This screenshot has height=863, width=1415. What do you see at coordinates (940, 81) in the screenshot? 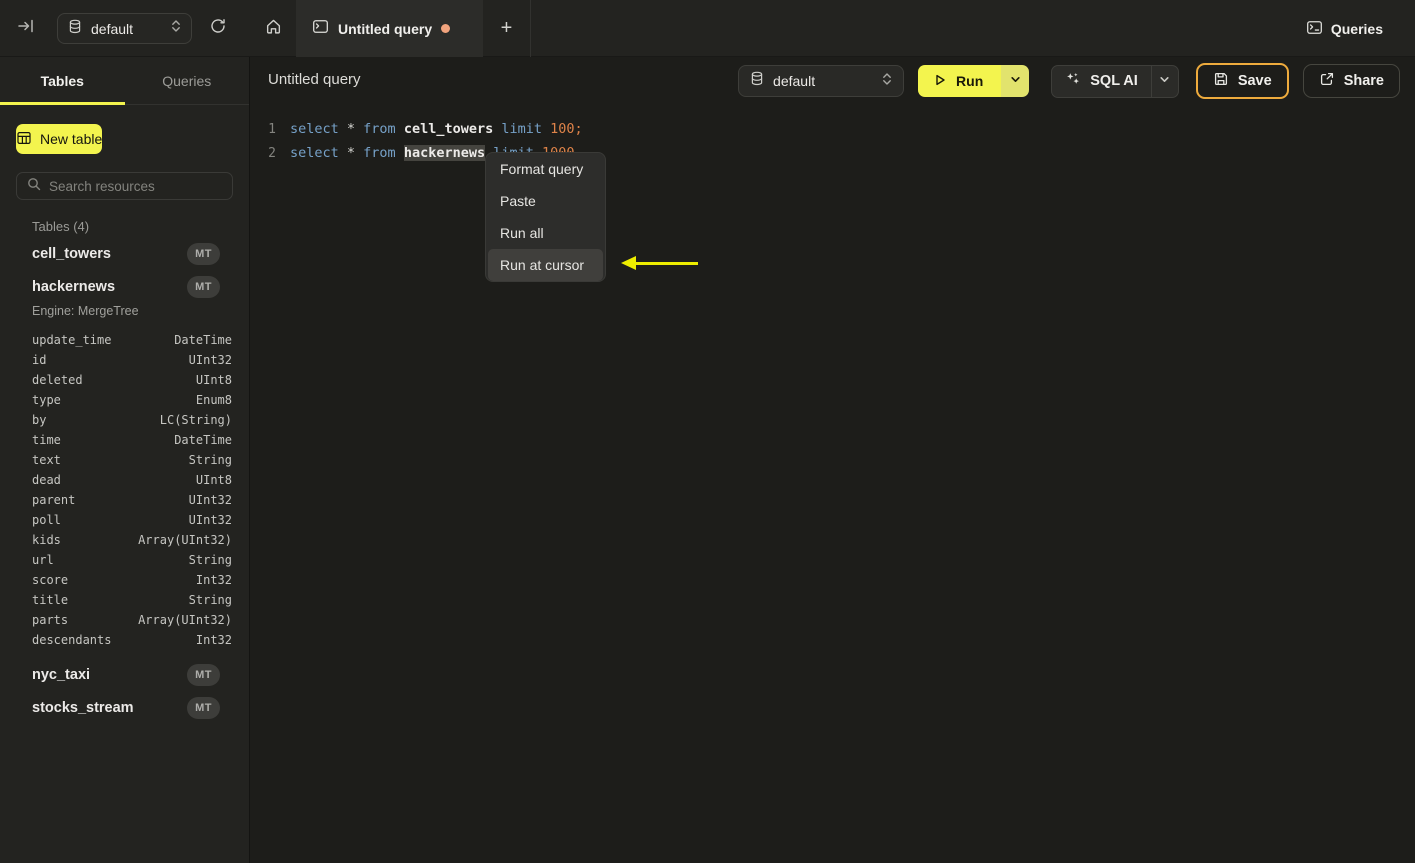
I see `play-icon` at bounding box center [940, 81].